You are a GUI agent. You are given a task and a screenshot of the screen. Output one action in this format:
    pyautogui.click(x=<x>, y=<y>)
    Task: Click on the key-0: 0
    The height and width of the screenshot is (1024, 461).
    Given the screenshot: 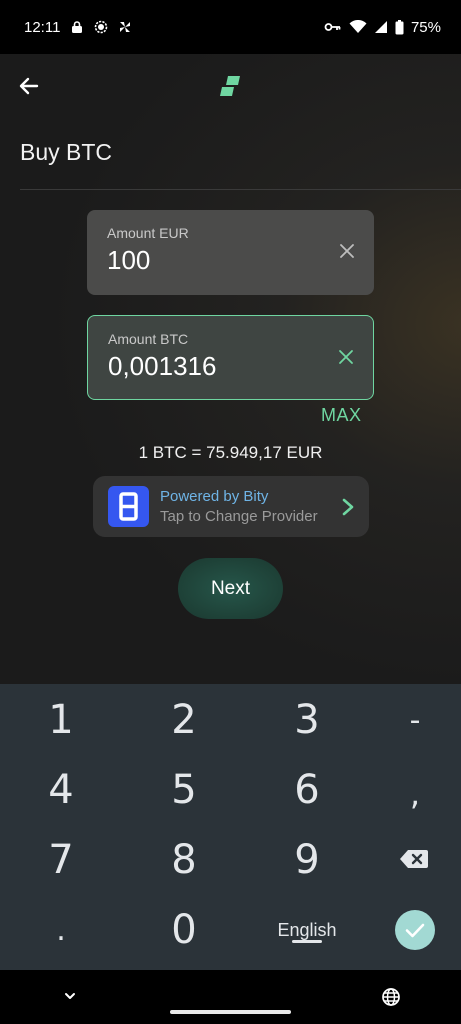 What is the action you would take?
    pyautogui.click(x=184, y=930)
    